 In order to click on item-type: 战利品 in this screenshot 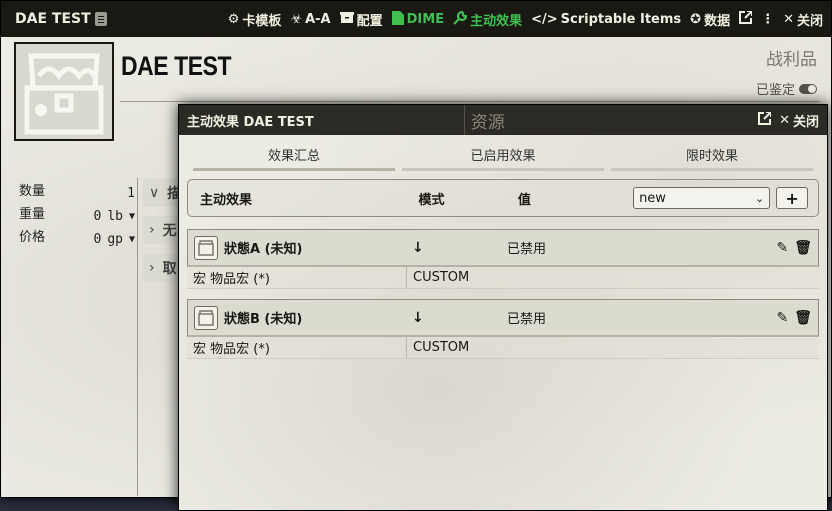, I will do `click(791, 60)`.